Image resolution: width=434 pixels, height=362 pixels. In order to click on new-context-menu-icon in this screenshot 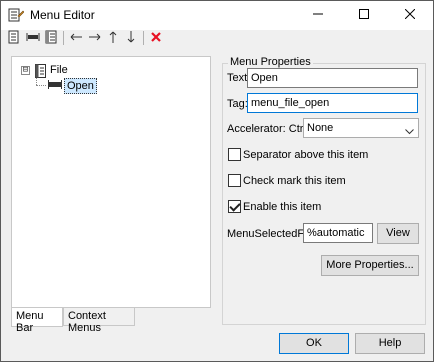, I will do `click(51, 38)`.